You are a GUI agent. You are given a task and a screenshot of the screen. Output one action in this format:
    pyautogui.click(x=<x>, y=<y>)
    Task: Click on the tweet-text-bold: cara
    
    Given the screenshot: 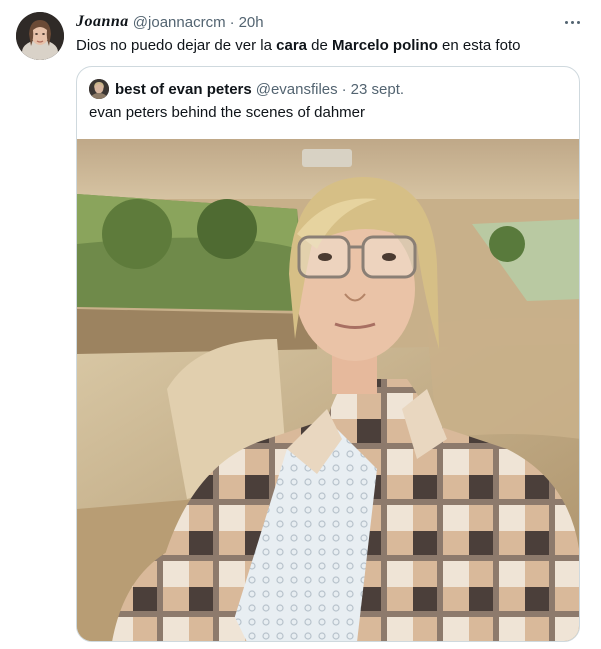 What is the action you would take?
    pyautogui.click(x=292, y=45)
    